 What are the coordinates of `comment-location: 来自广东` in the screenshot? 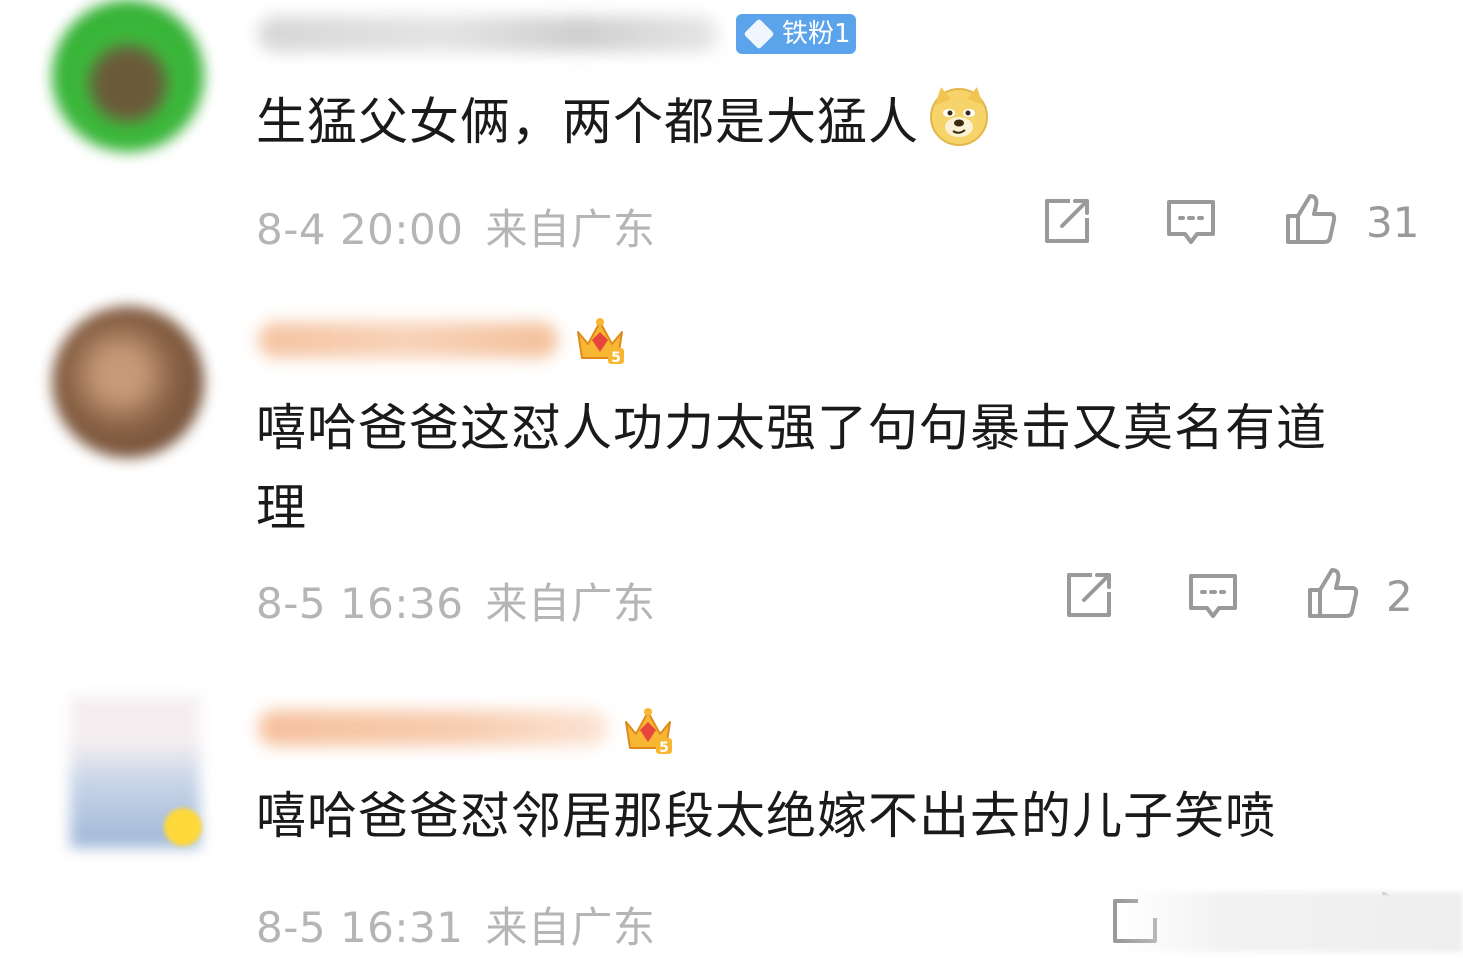 It's located at (570, 927).